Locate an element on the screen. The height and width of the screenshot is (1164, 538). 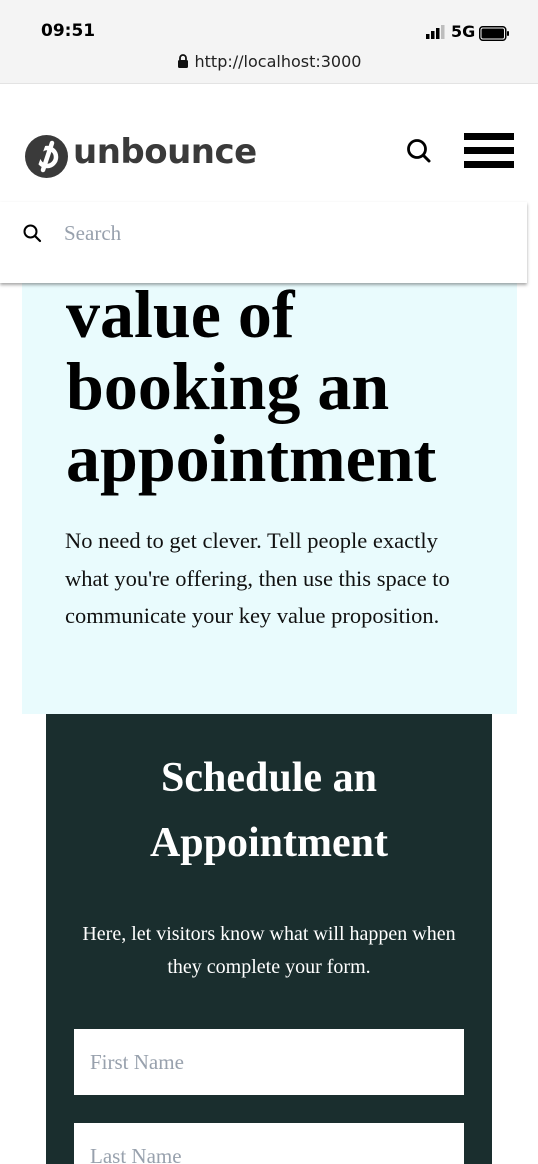
search-input is located at coordinates (284, 233).